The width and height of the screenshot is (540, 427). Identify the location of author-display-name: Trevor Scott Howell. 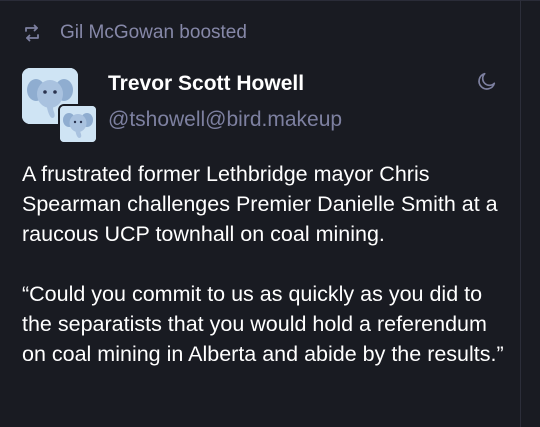
(206, 84).